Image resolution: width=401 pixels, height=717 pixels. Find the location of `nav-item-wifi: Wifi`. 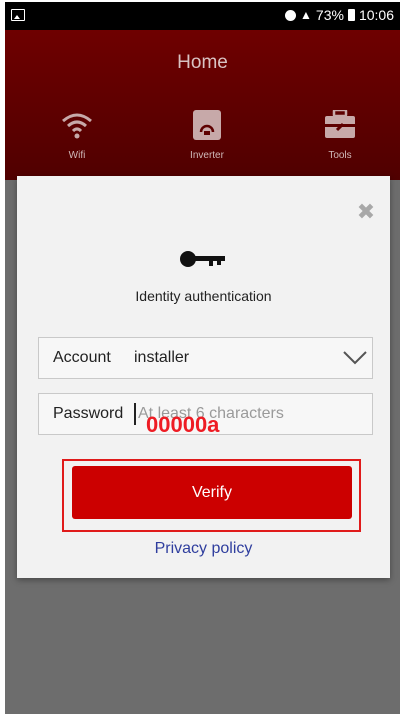

nav-item-wifi: Wifi is located at coordinates (77, 135).